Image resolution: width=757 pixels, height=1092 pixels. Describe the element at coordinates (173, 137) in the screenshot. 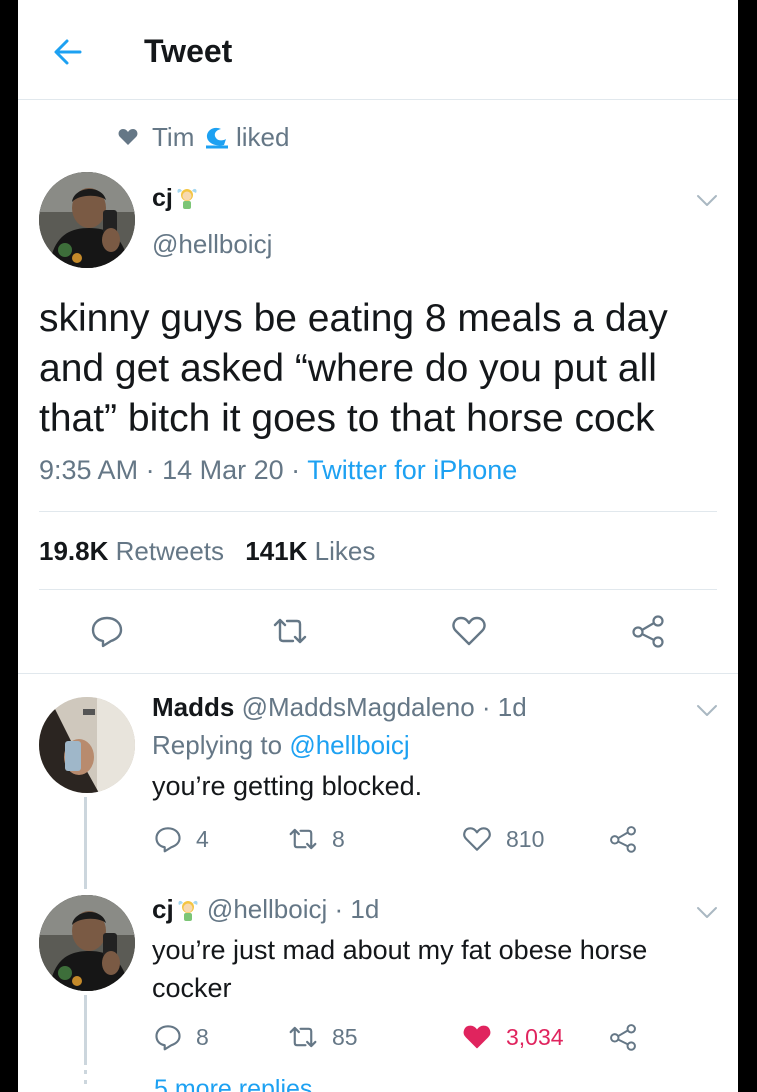

I see `context-name: Tim` at that location.